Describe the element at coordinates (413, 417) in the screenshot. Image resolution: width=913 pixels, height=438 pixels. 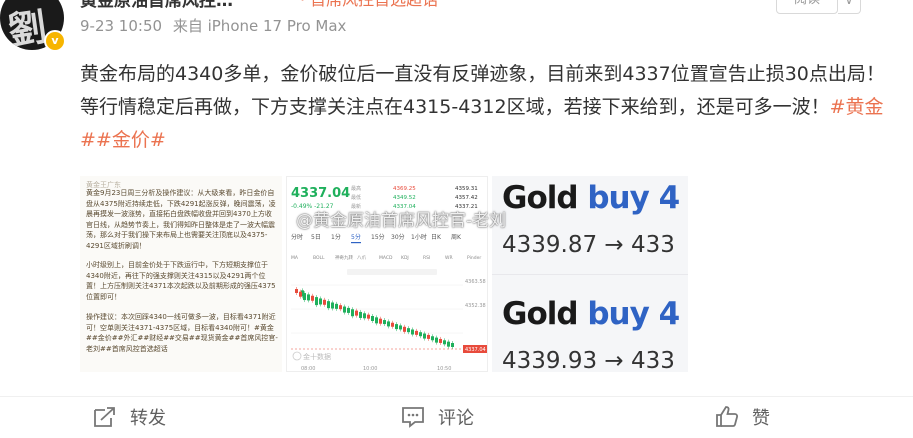
I see `comment-icon` at that location.